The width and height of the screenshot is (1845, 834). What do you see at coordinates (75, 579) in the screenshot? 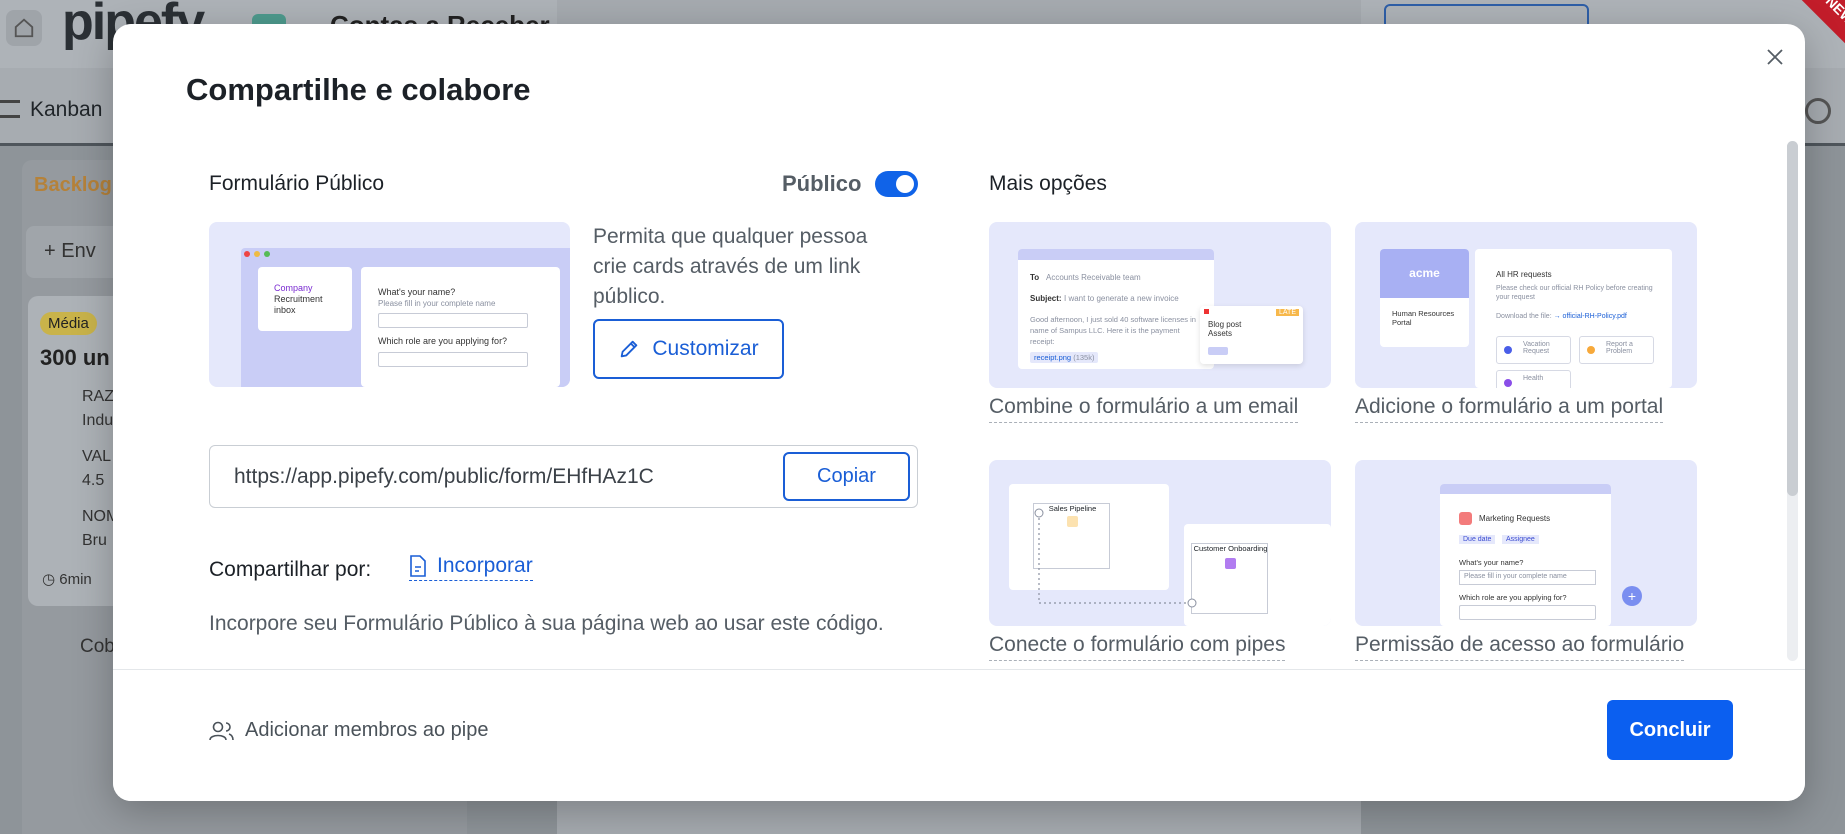
I see `card-time-label: 6min` at bounding box center [75, 579].